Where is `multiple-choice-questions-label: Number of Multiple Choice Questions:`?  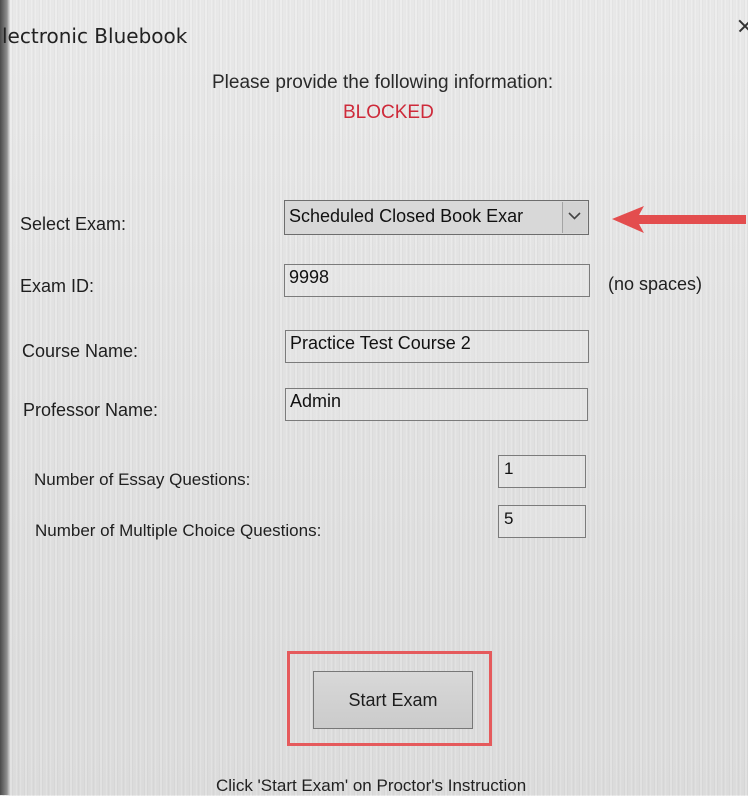 multiple-choice-questions-label: Number of Multiple Choice Questions: is located at coordinates (178, 530).